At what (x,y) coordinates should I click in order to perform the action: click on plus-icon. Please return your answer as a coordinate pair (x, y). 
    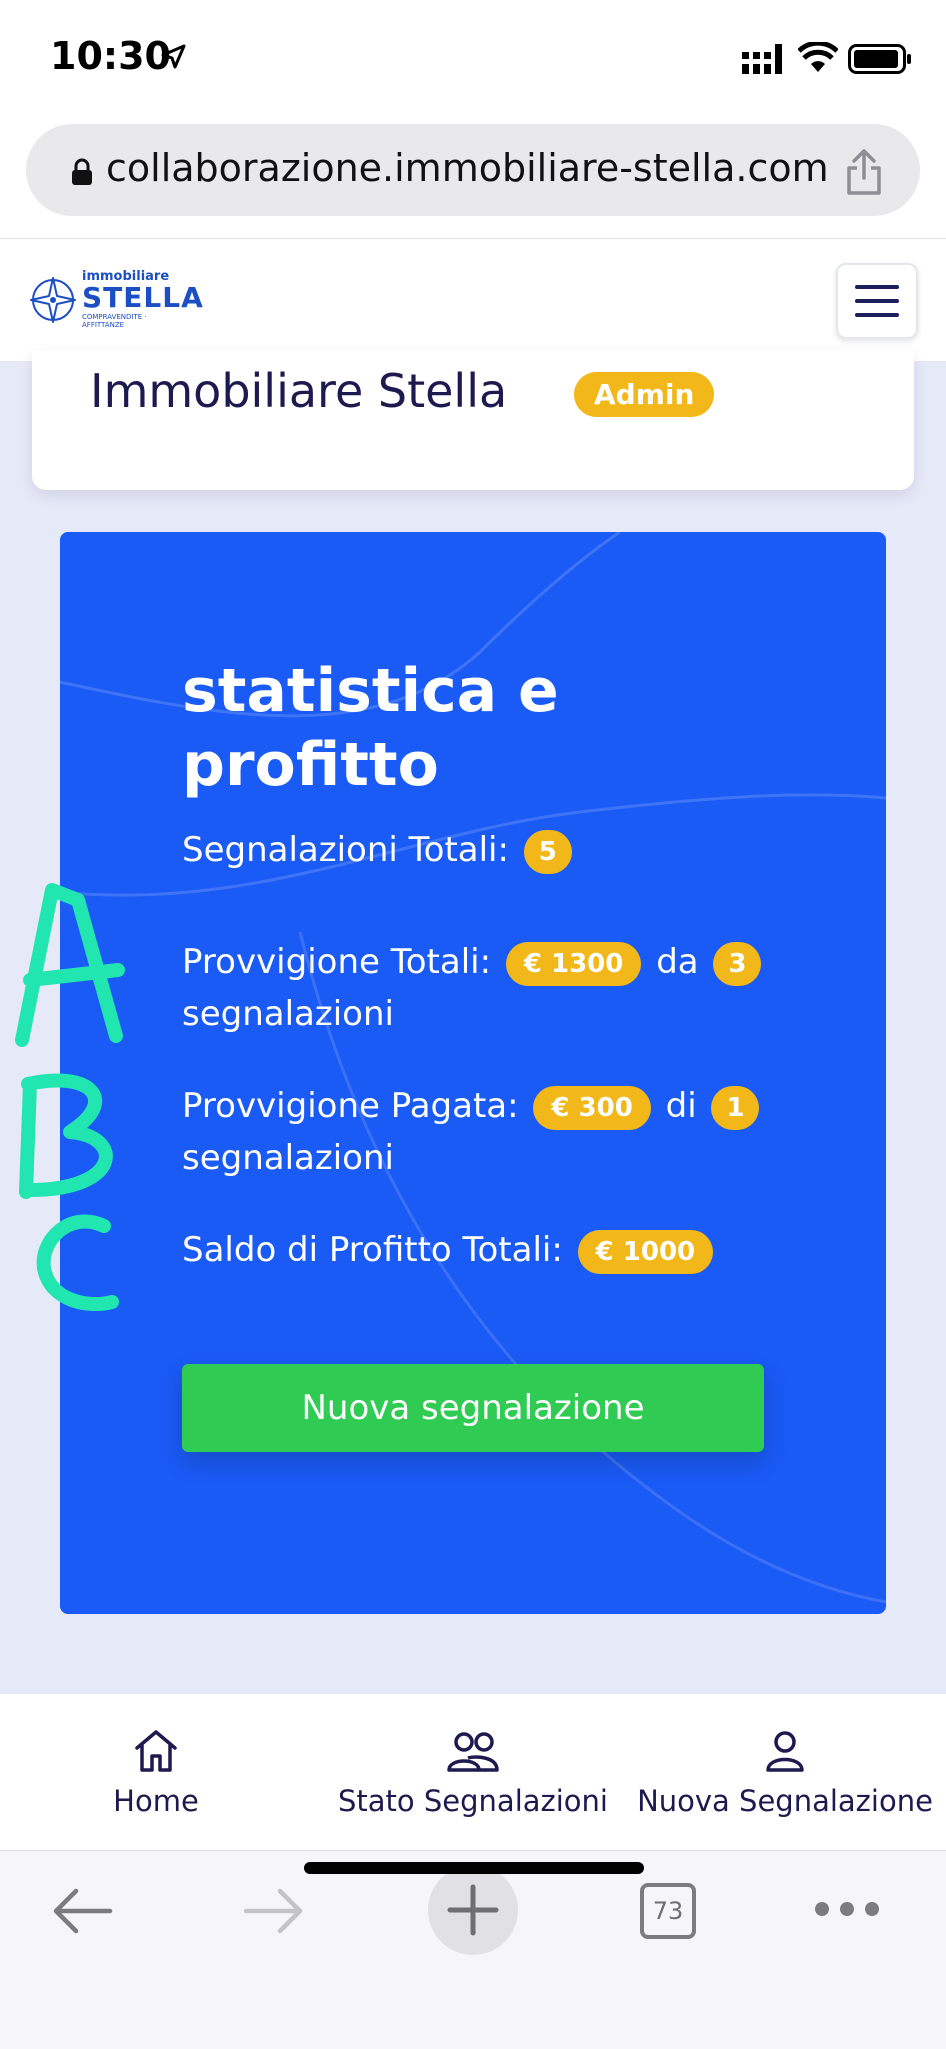
    Looking at the image, I should click on (473, 1910).